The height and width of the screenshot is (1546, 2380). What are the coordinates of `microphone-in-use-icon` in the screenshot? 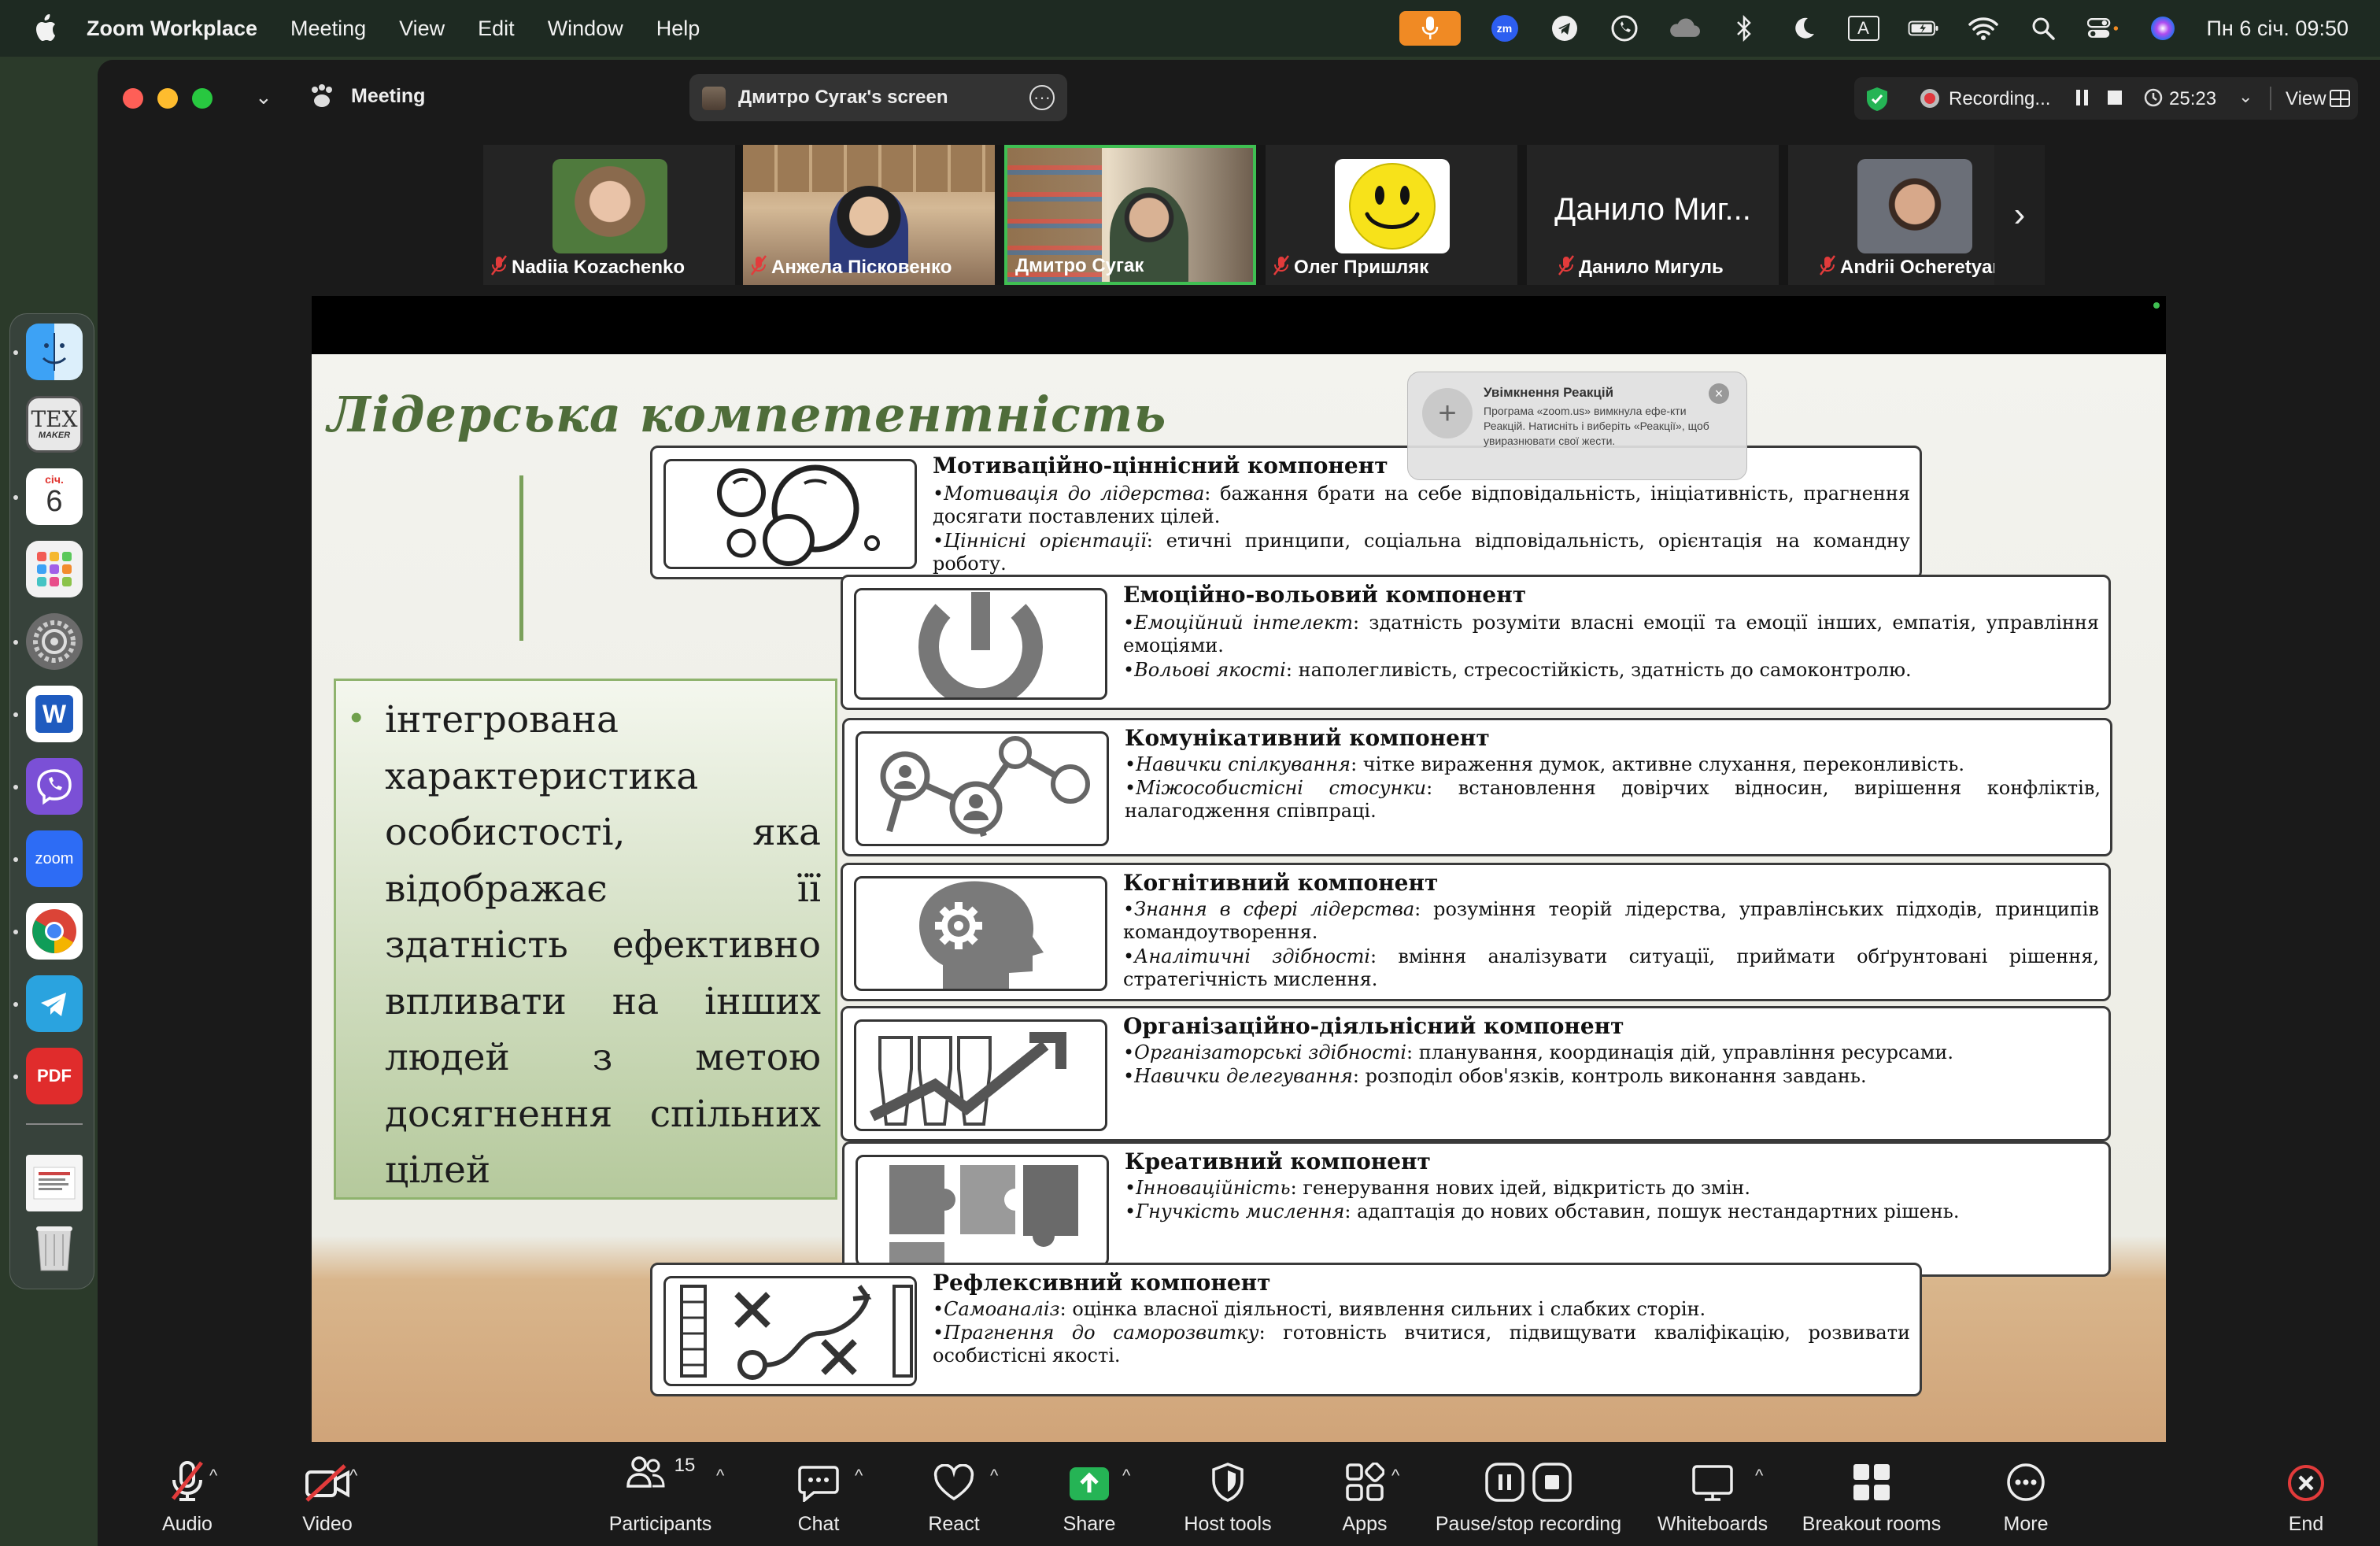 It's located at (1430, 28).